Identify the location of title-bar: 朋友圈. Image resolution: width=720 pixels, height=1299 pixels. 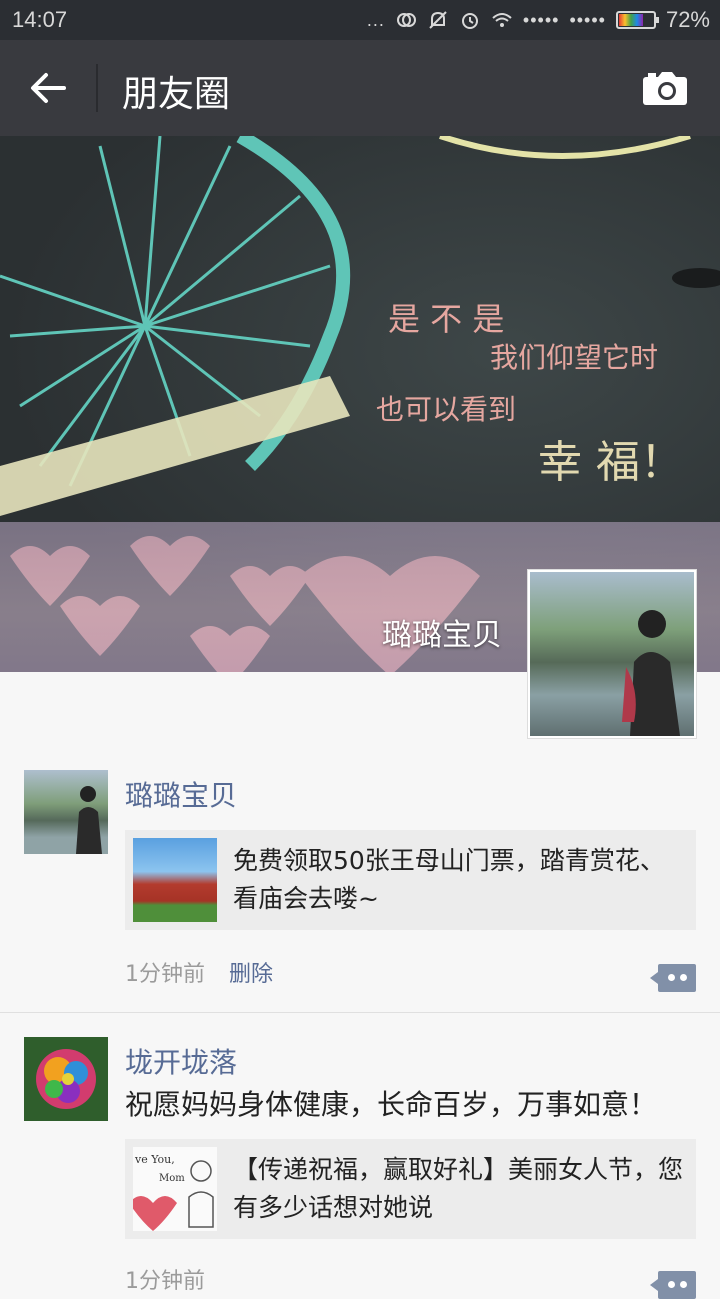
(360, 88).